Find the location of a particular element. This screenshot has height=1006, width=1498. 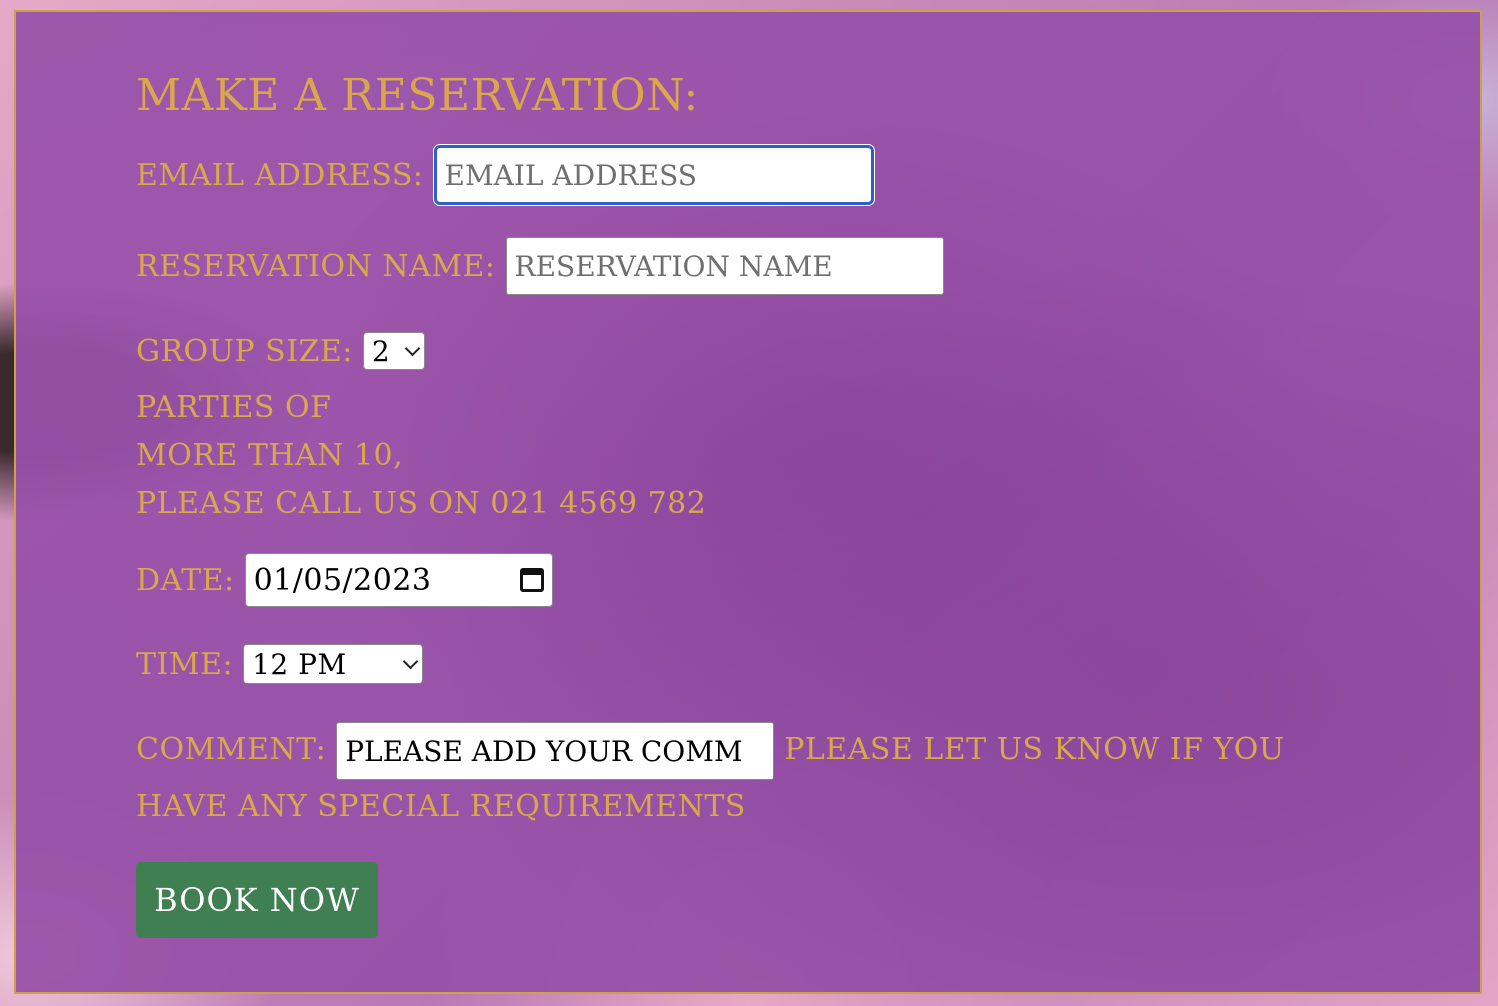

group-size-row: GROUP SIZE: 2 is located at coordinates (280, 351).